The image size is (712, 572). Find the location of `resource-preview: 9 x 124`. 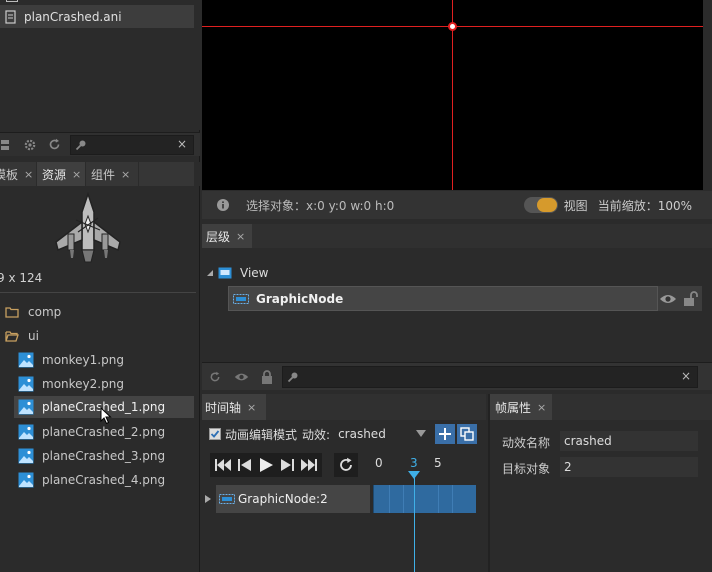

resource-preview: 9 x 124 is located at coordinates (98, 240).